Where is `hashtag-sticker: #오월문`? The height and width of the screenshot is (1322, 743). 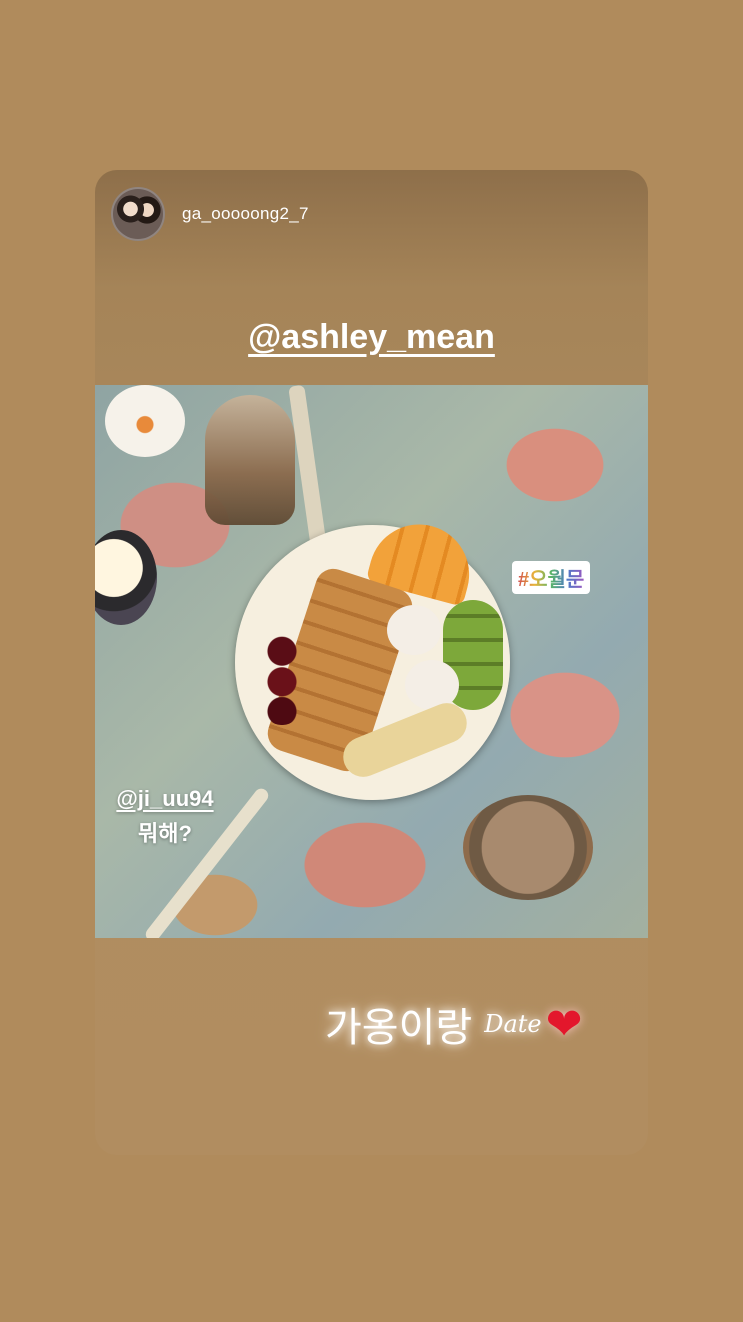 hashtag-sticker: #오월문 is located at coordinates (551, 577).